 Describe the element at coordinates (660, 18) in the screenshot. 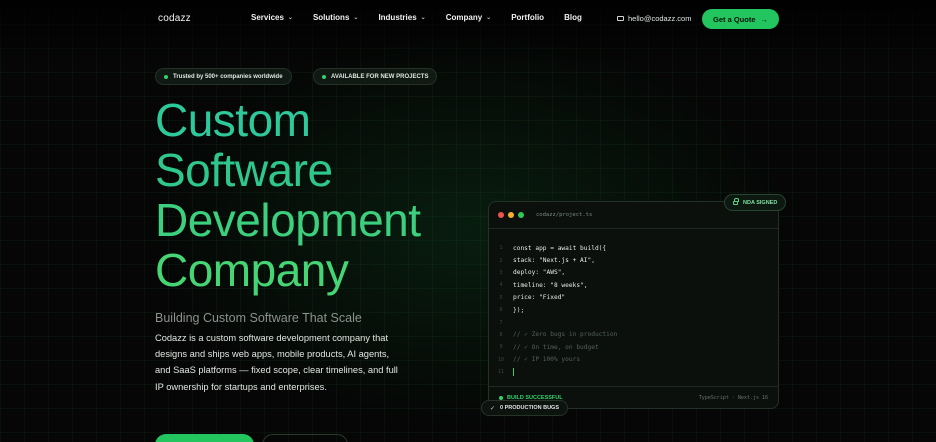

I see `email-text: hello@codazz.com` at that location.